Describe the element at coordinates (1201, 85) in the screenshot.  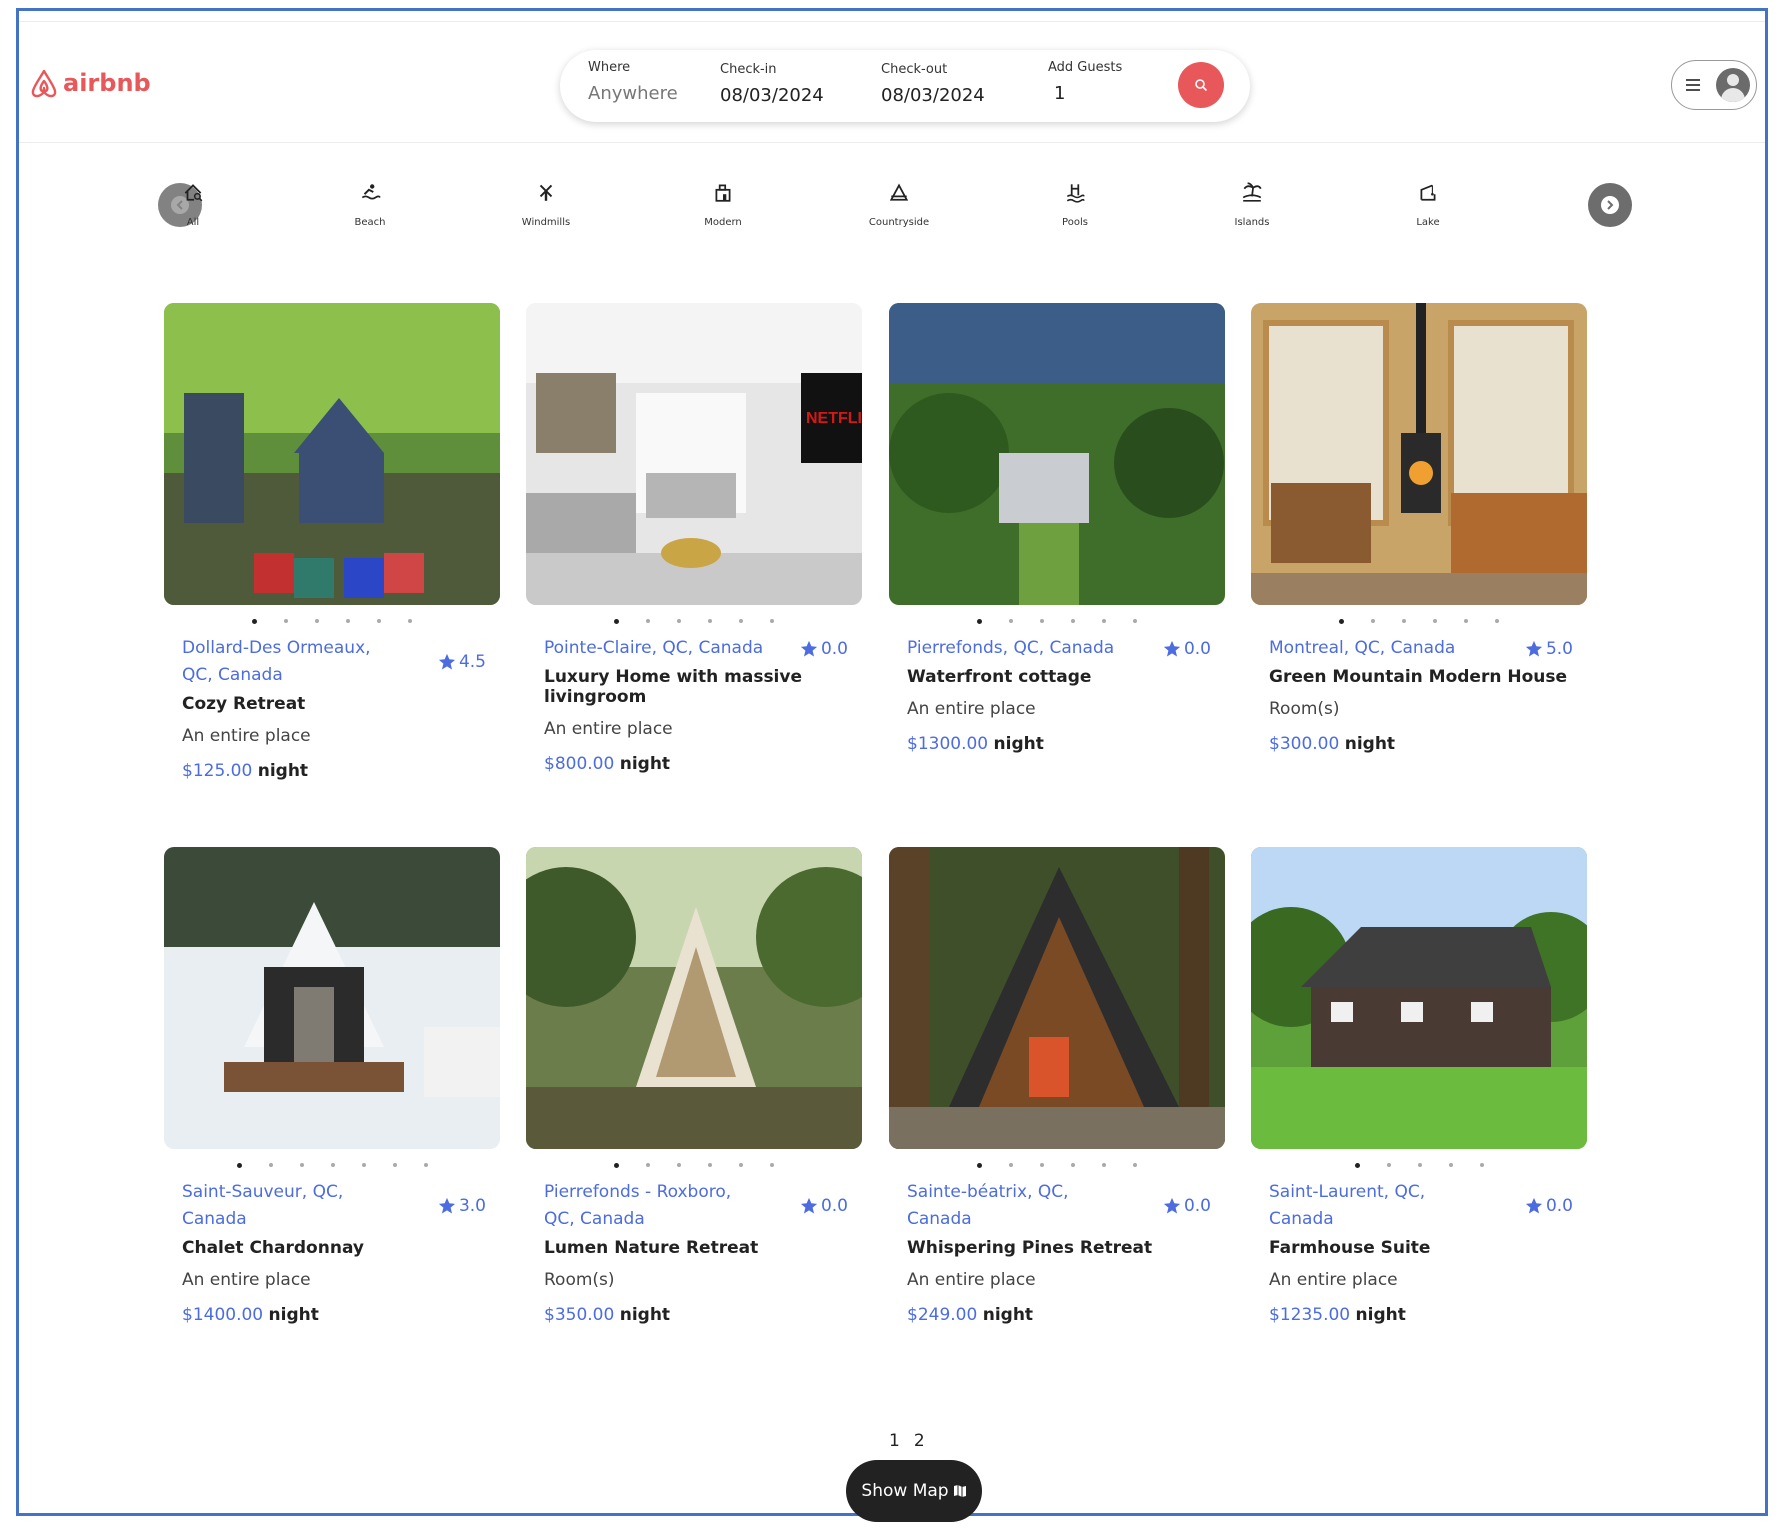
I see `search-button` at that location.